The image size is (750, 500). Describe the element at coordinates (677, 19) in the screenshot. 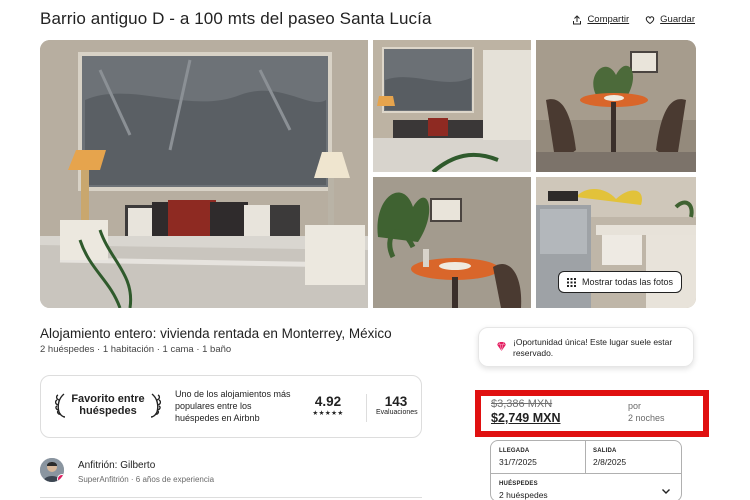

I see `save-label: Guardar` at that location.